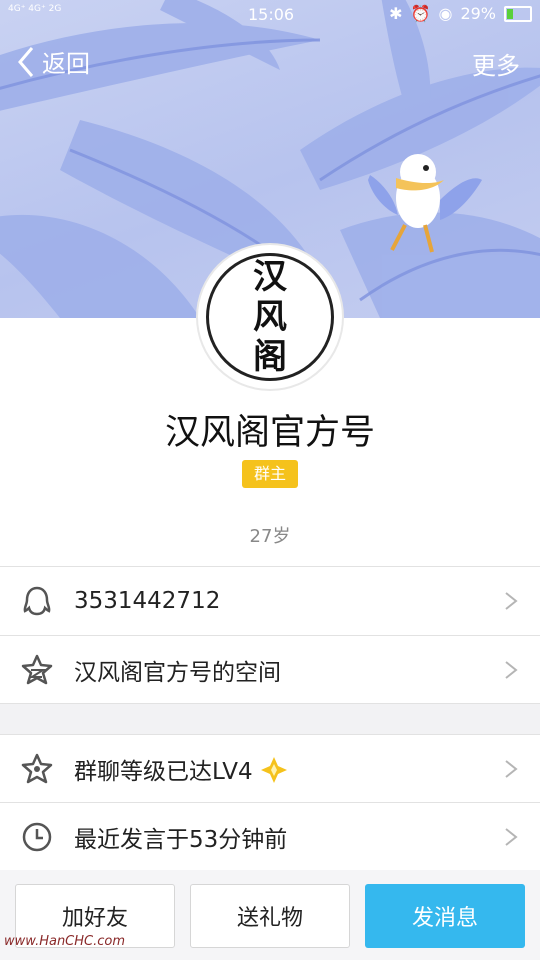 The height and width of the screenshot is (960, 540). What do you see at coordinates (518, 13) in the screenshot?
I see `battery-icon` at bounding box center [518, 13].